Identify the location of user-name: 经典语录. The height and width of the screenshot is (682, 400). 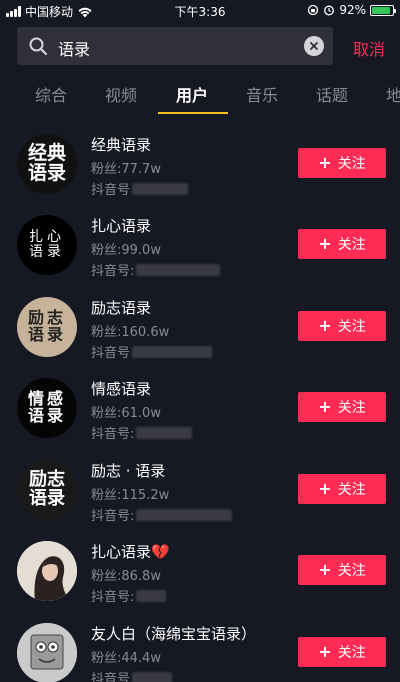
(121, 145).